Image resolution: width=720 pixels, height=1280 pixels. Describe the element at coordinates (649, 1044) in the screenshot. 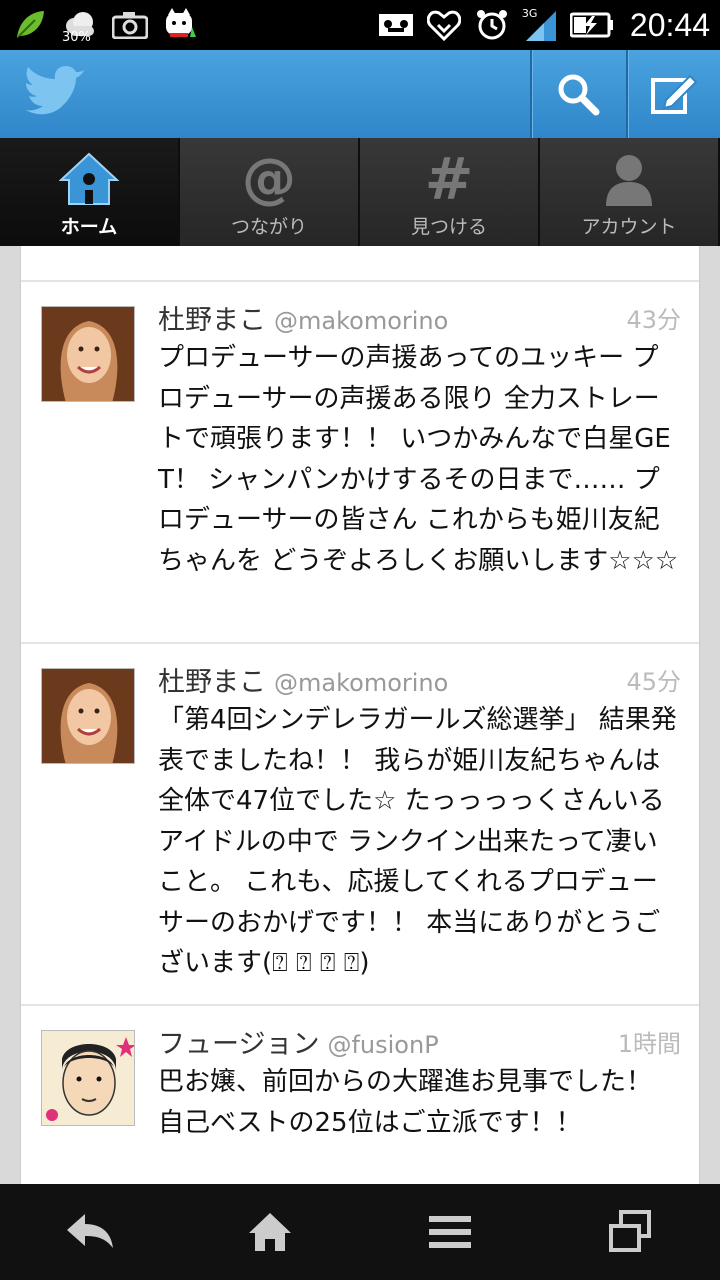

I see `tweet-time: 1時間` at that location.